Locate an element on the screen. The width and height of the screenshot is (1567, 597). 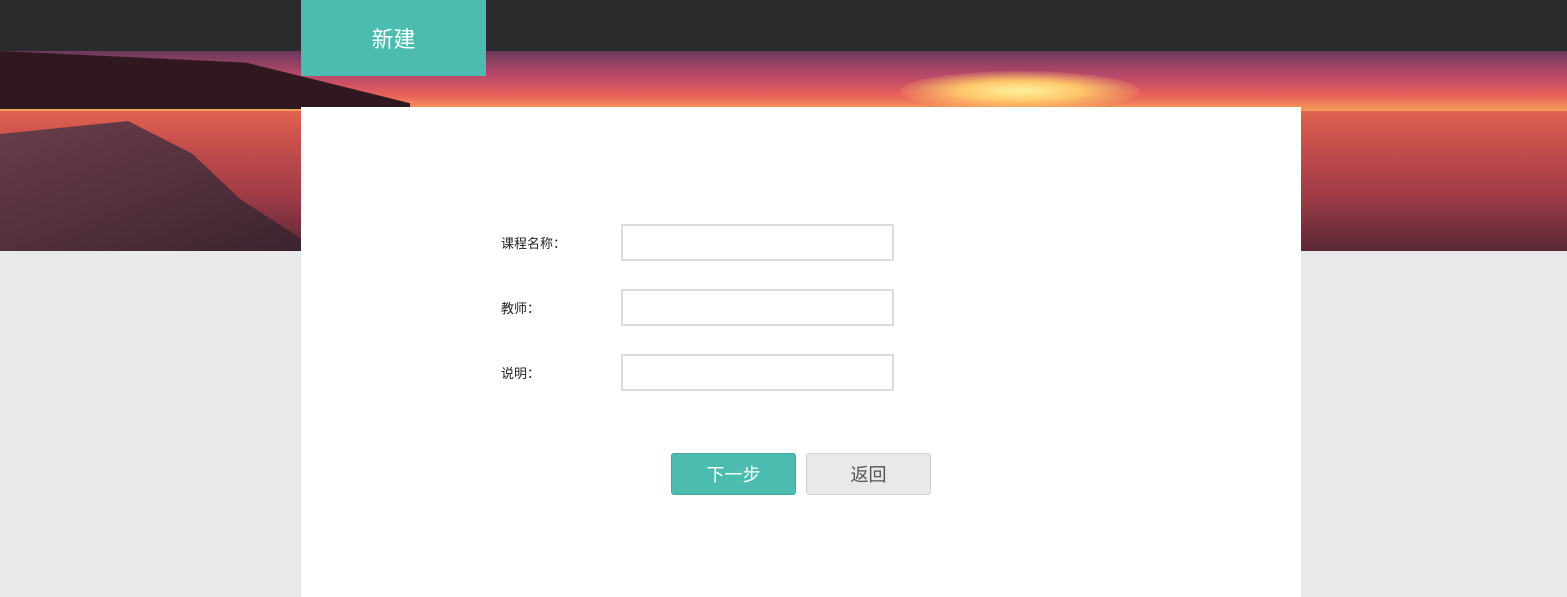
form-row-description: 说明： is located at coordinates (697, 372).